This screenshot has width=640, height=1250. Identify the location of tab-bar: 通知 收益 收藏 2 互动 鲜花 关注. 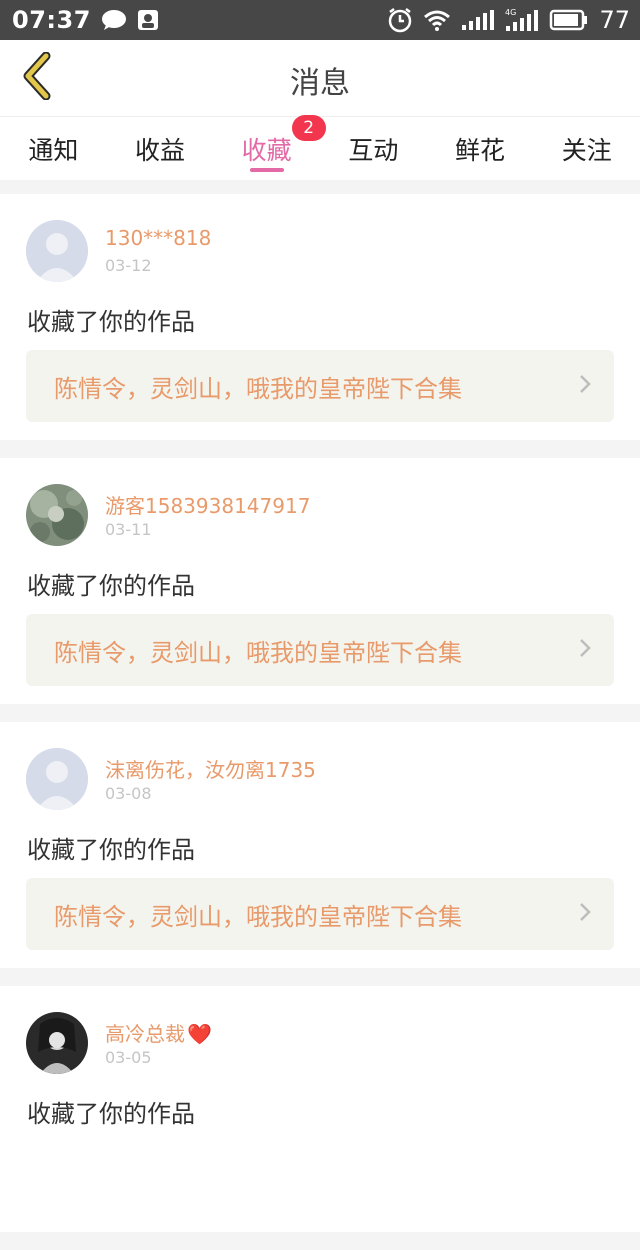
(320, 147).